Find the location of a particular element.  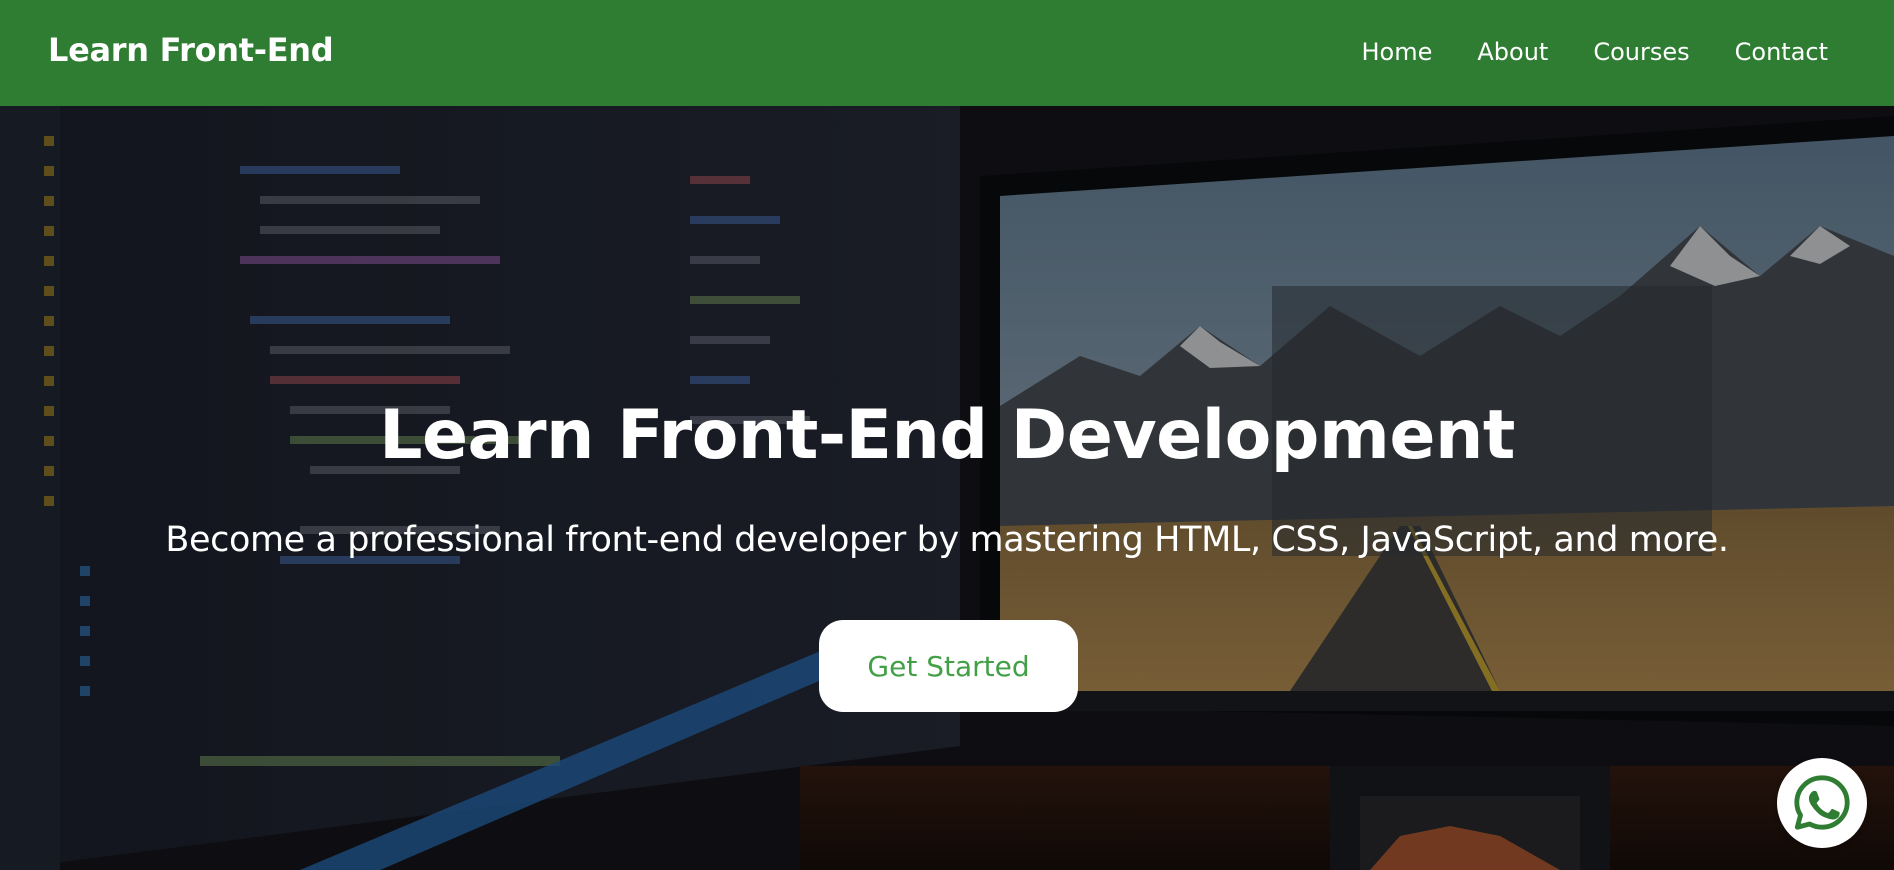

nav-courses-link: Courses is located at coordinates (1641, 52).